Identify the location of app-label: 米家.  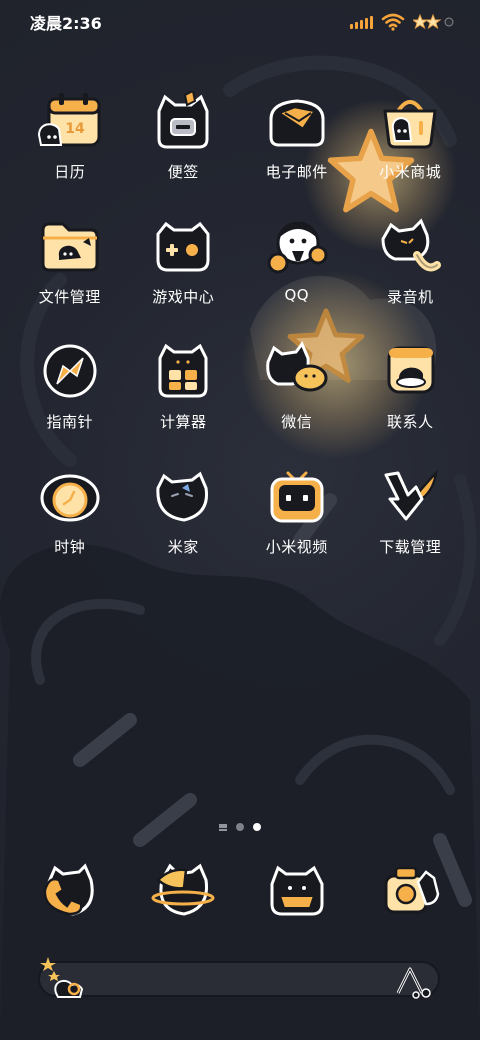
(183, 547).